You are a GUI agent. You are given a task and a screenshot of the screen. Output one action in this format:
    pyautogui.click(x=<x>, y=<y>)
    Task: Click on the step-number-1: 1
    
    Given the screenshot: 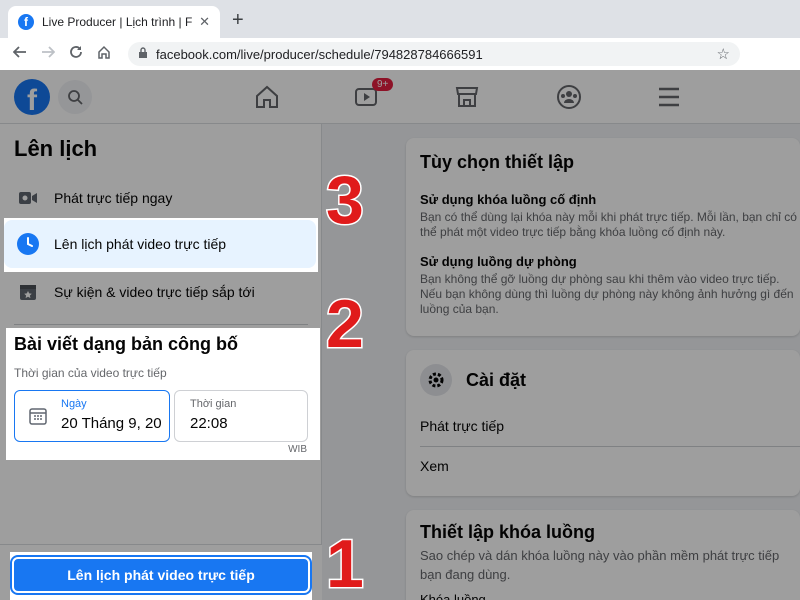 What is the action you would take?
    pyautogui.click(x=345, y=563)
    